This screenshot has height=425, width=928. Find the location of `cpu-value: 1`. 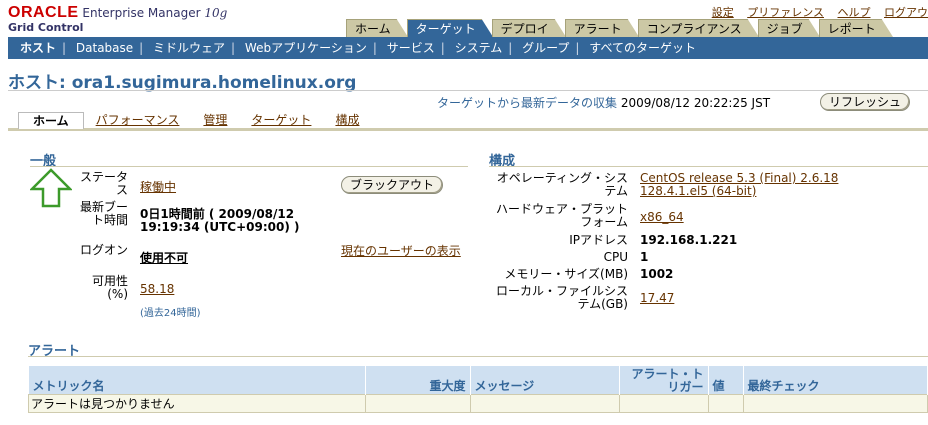

cpu-value: 1 is located at coordinates (644, 257).